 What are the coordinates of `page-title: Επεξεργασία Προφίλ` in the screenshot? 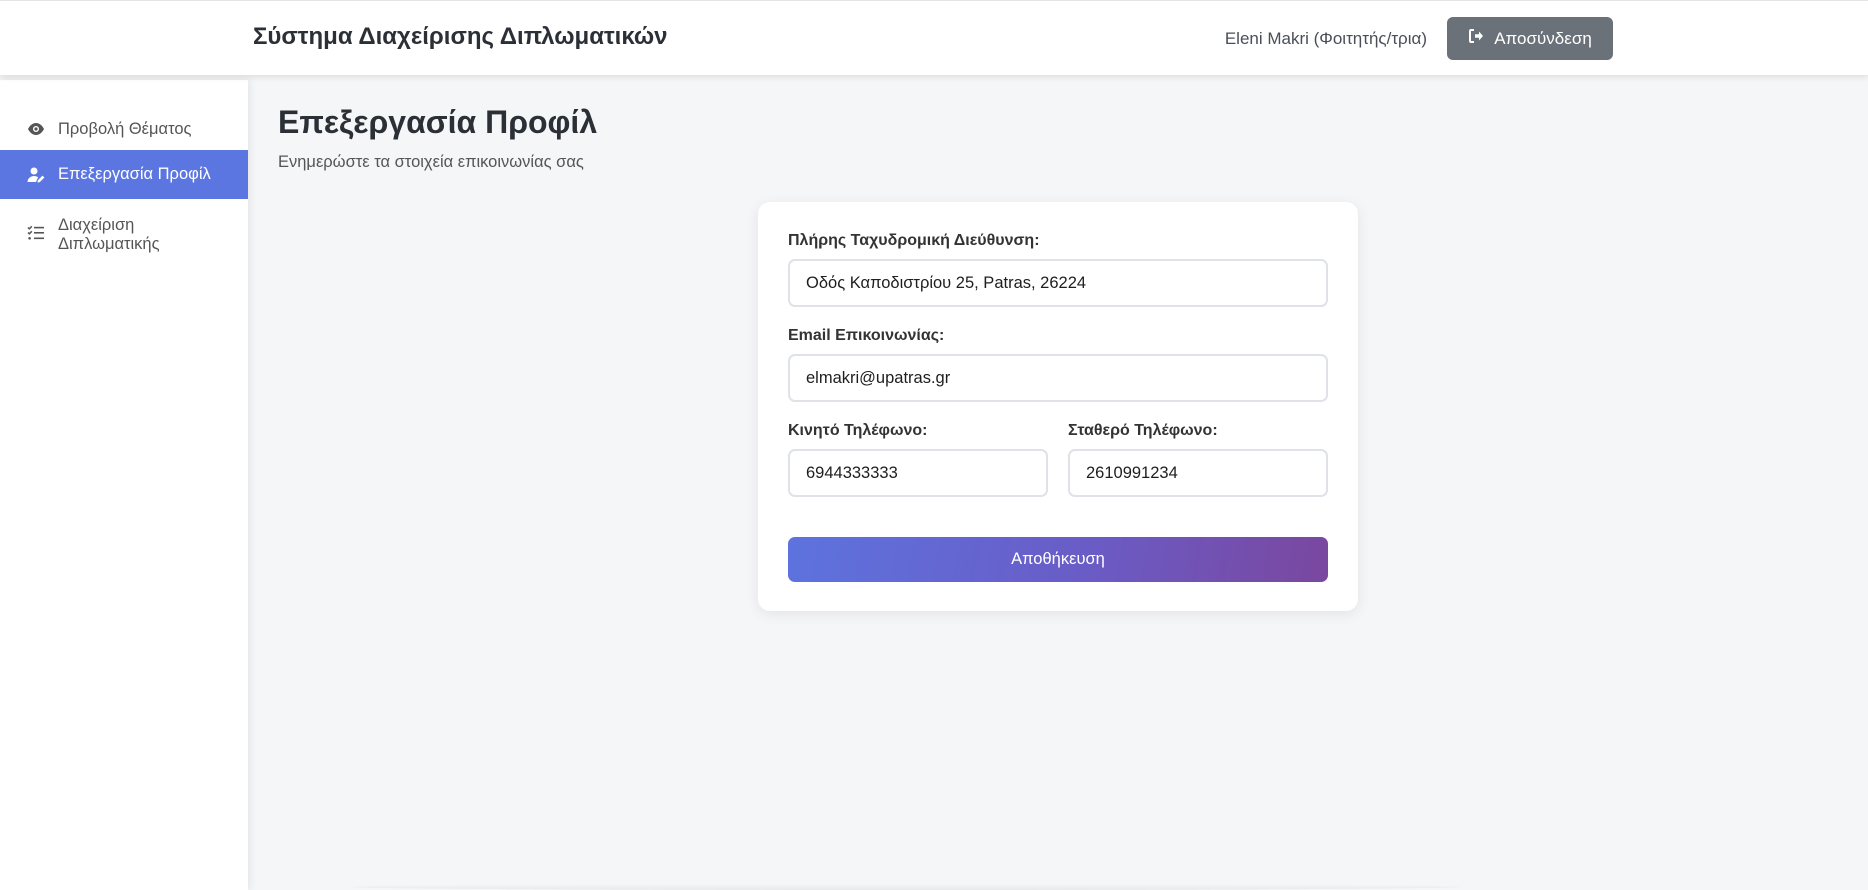 It's located at (438, 122).